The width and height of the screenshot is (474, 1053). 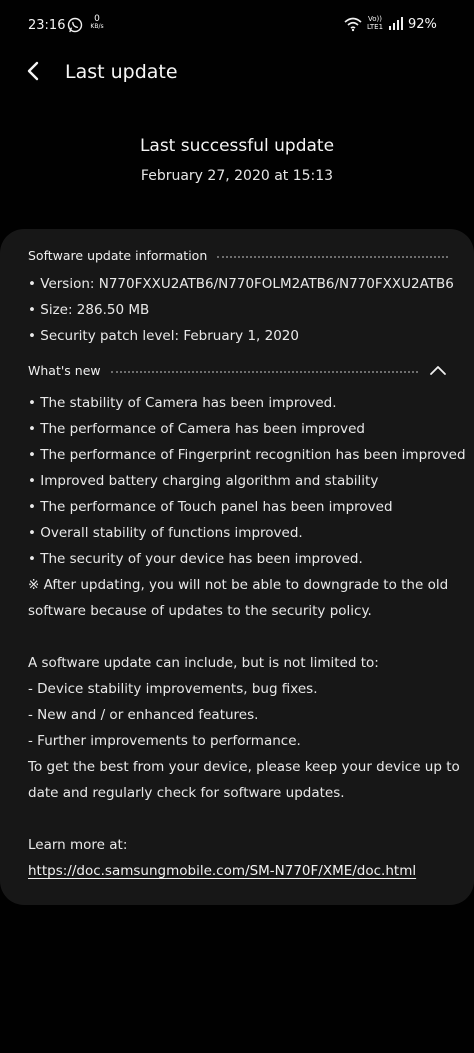 I want to click on info-line: - New and / or enhanced features., so click(x=143, y=715).